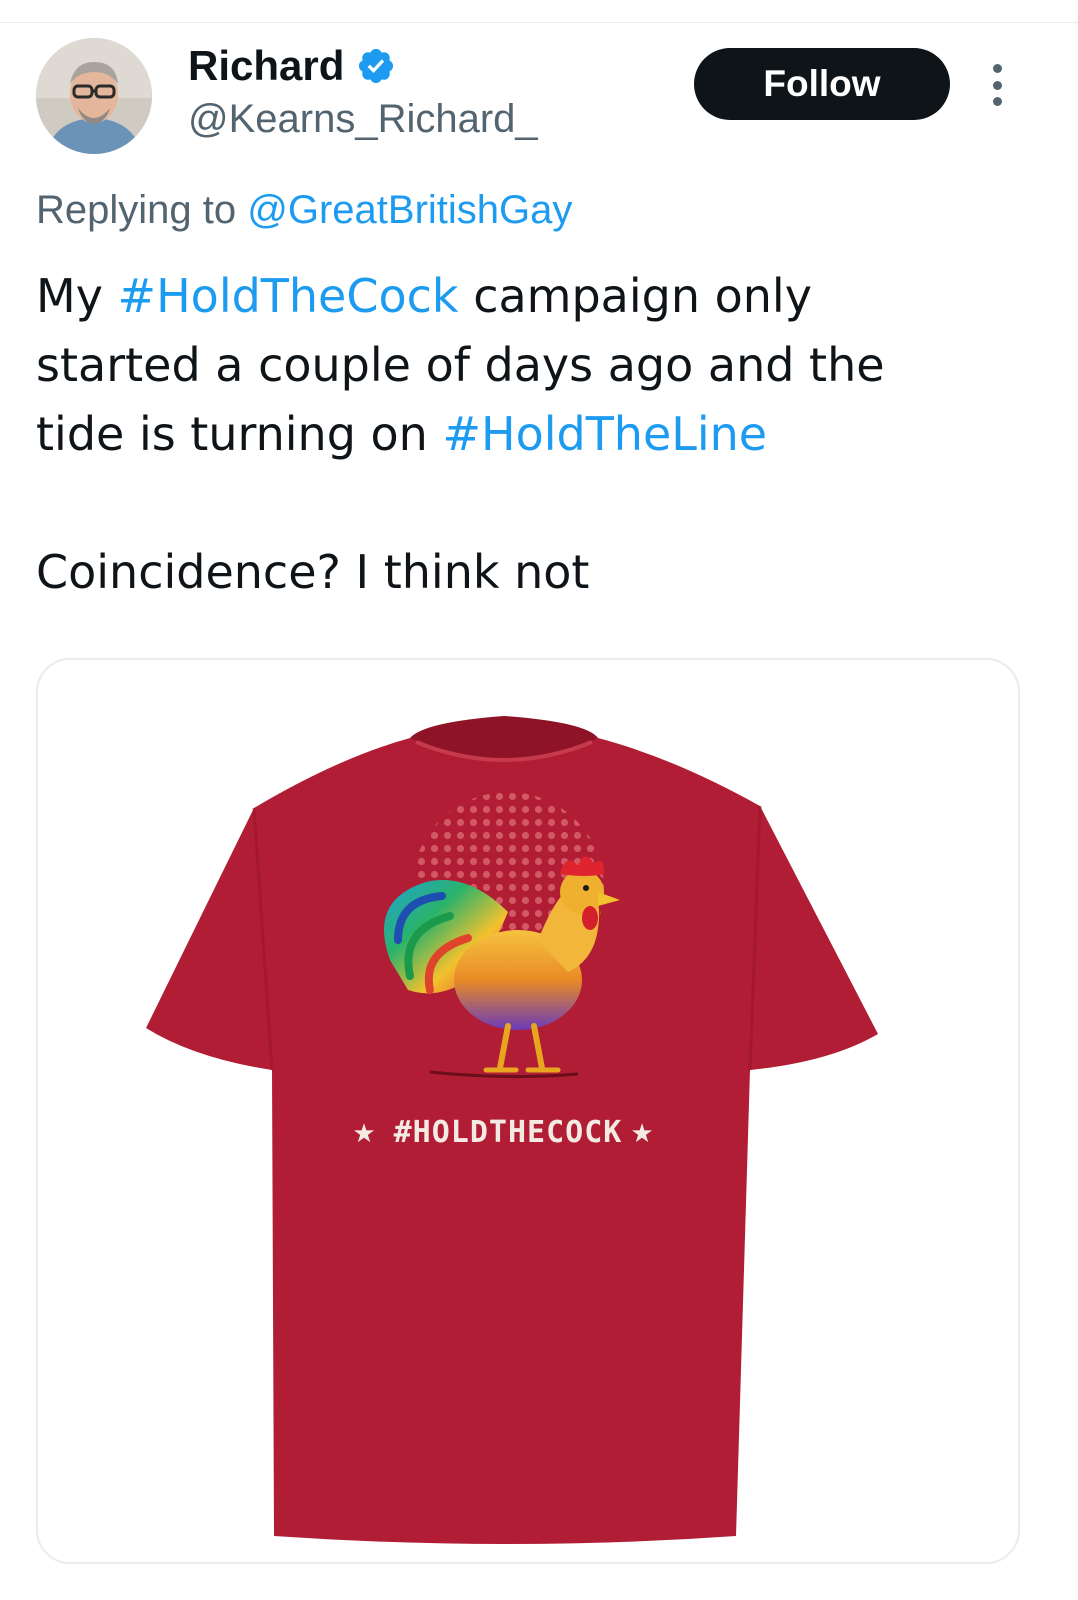  I want to click on hashtag-link: #HoldTheLine, so click(604, 434).